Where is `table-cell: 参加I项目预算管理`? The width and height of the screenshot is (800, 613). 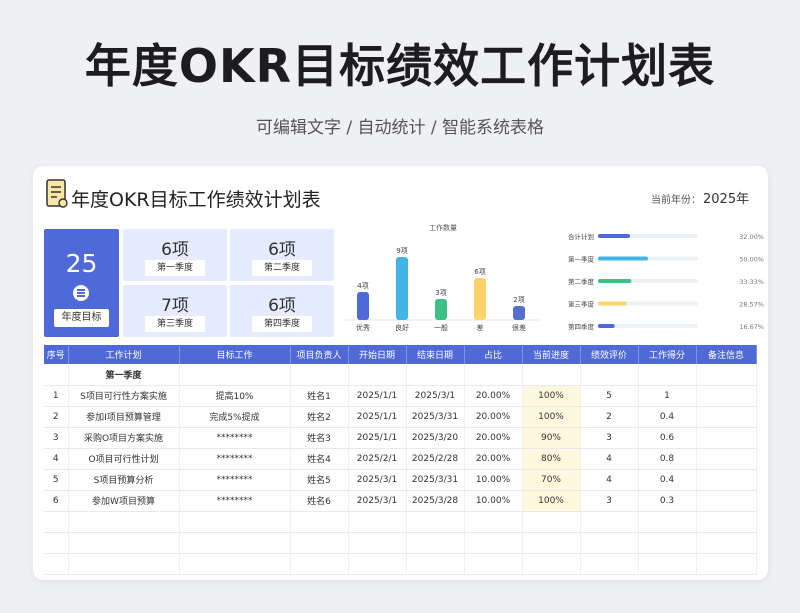 table-cell: 参加I项目预算管理 is located at coordinates (124, 417).